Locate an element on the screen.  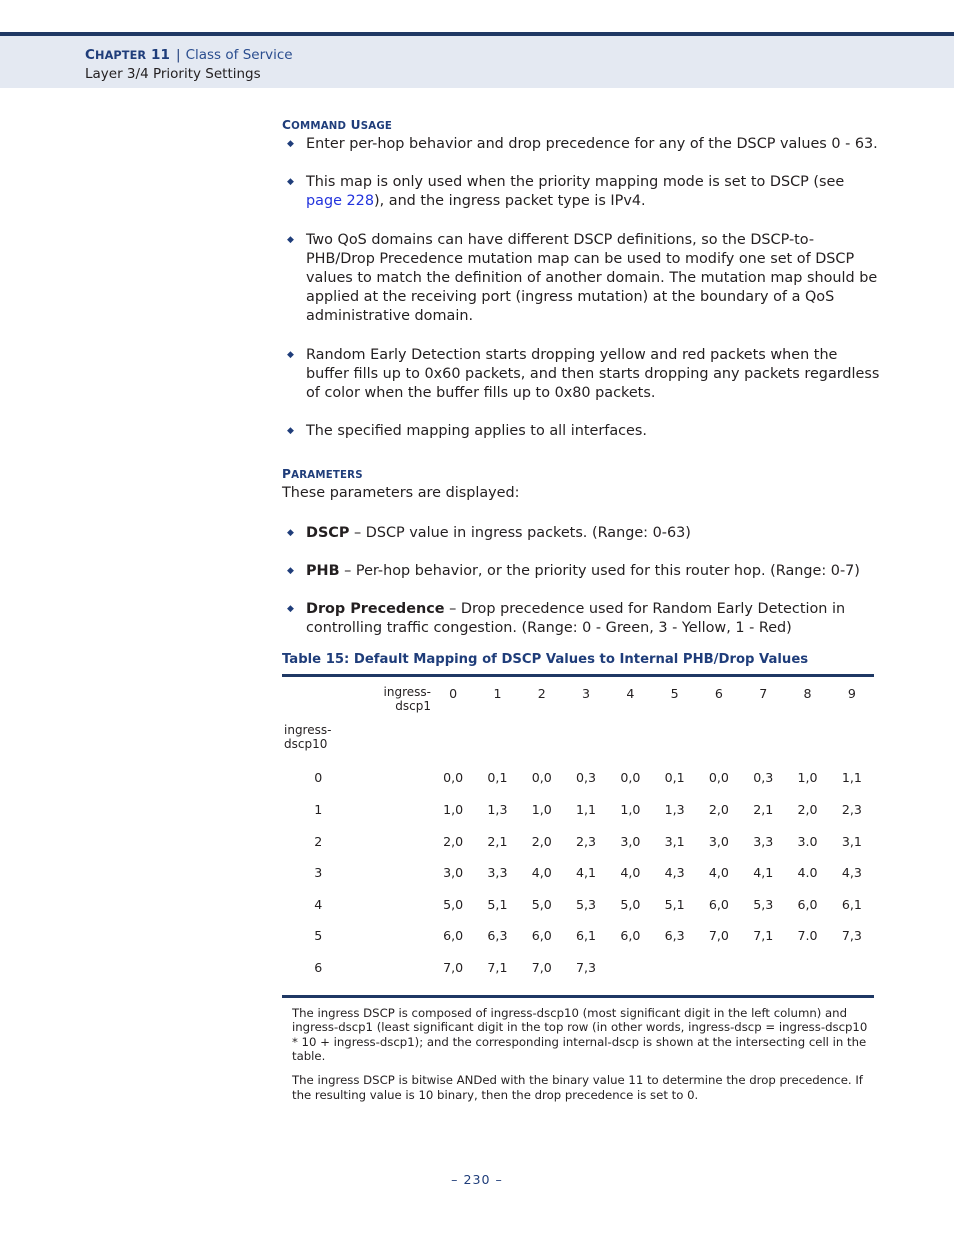
cell-r6-c8 is located at coordinates (807, 975).